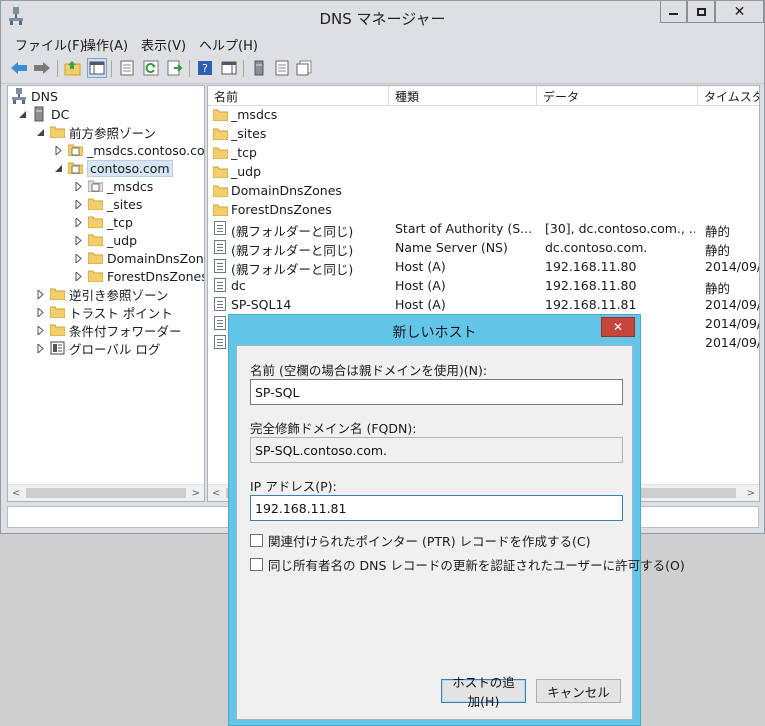  What do you see at coordinates (483, 152) in the screenshot?
I see `list-item: _tcp` at bounding box center [483, 152].